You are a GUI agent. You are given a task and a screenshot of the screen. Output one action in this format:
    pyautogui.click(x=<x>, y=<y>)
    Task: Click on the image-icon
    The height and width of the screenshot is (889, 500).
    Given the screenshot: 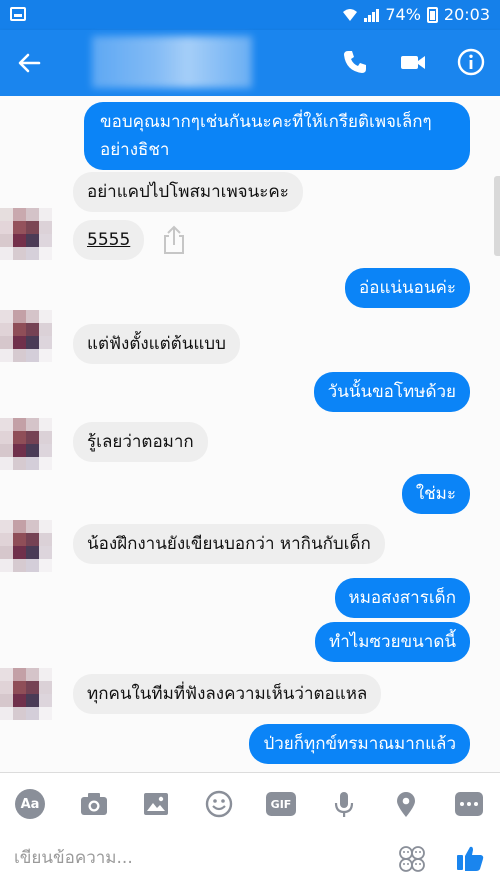 What is the action you would take?
    pyautogui.click(x=156, y=804)
    